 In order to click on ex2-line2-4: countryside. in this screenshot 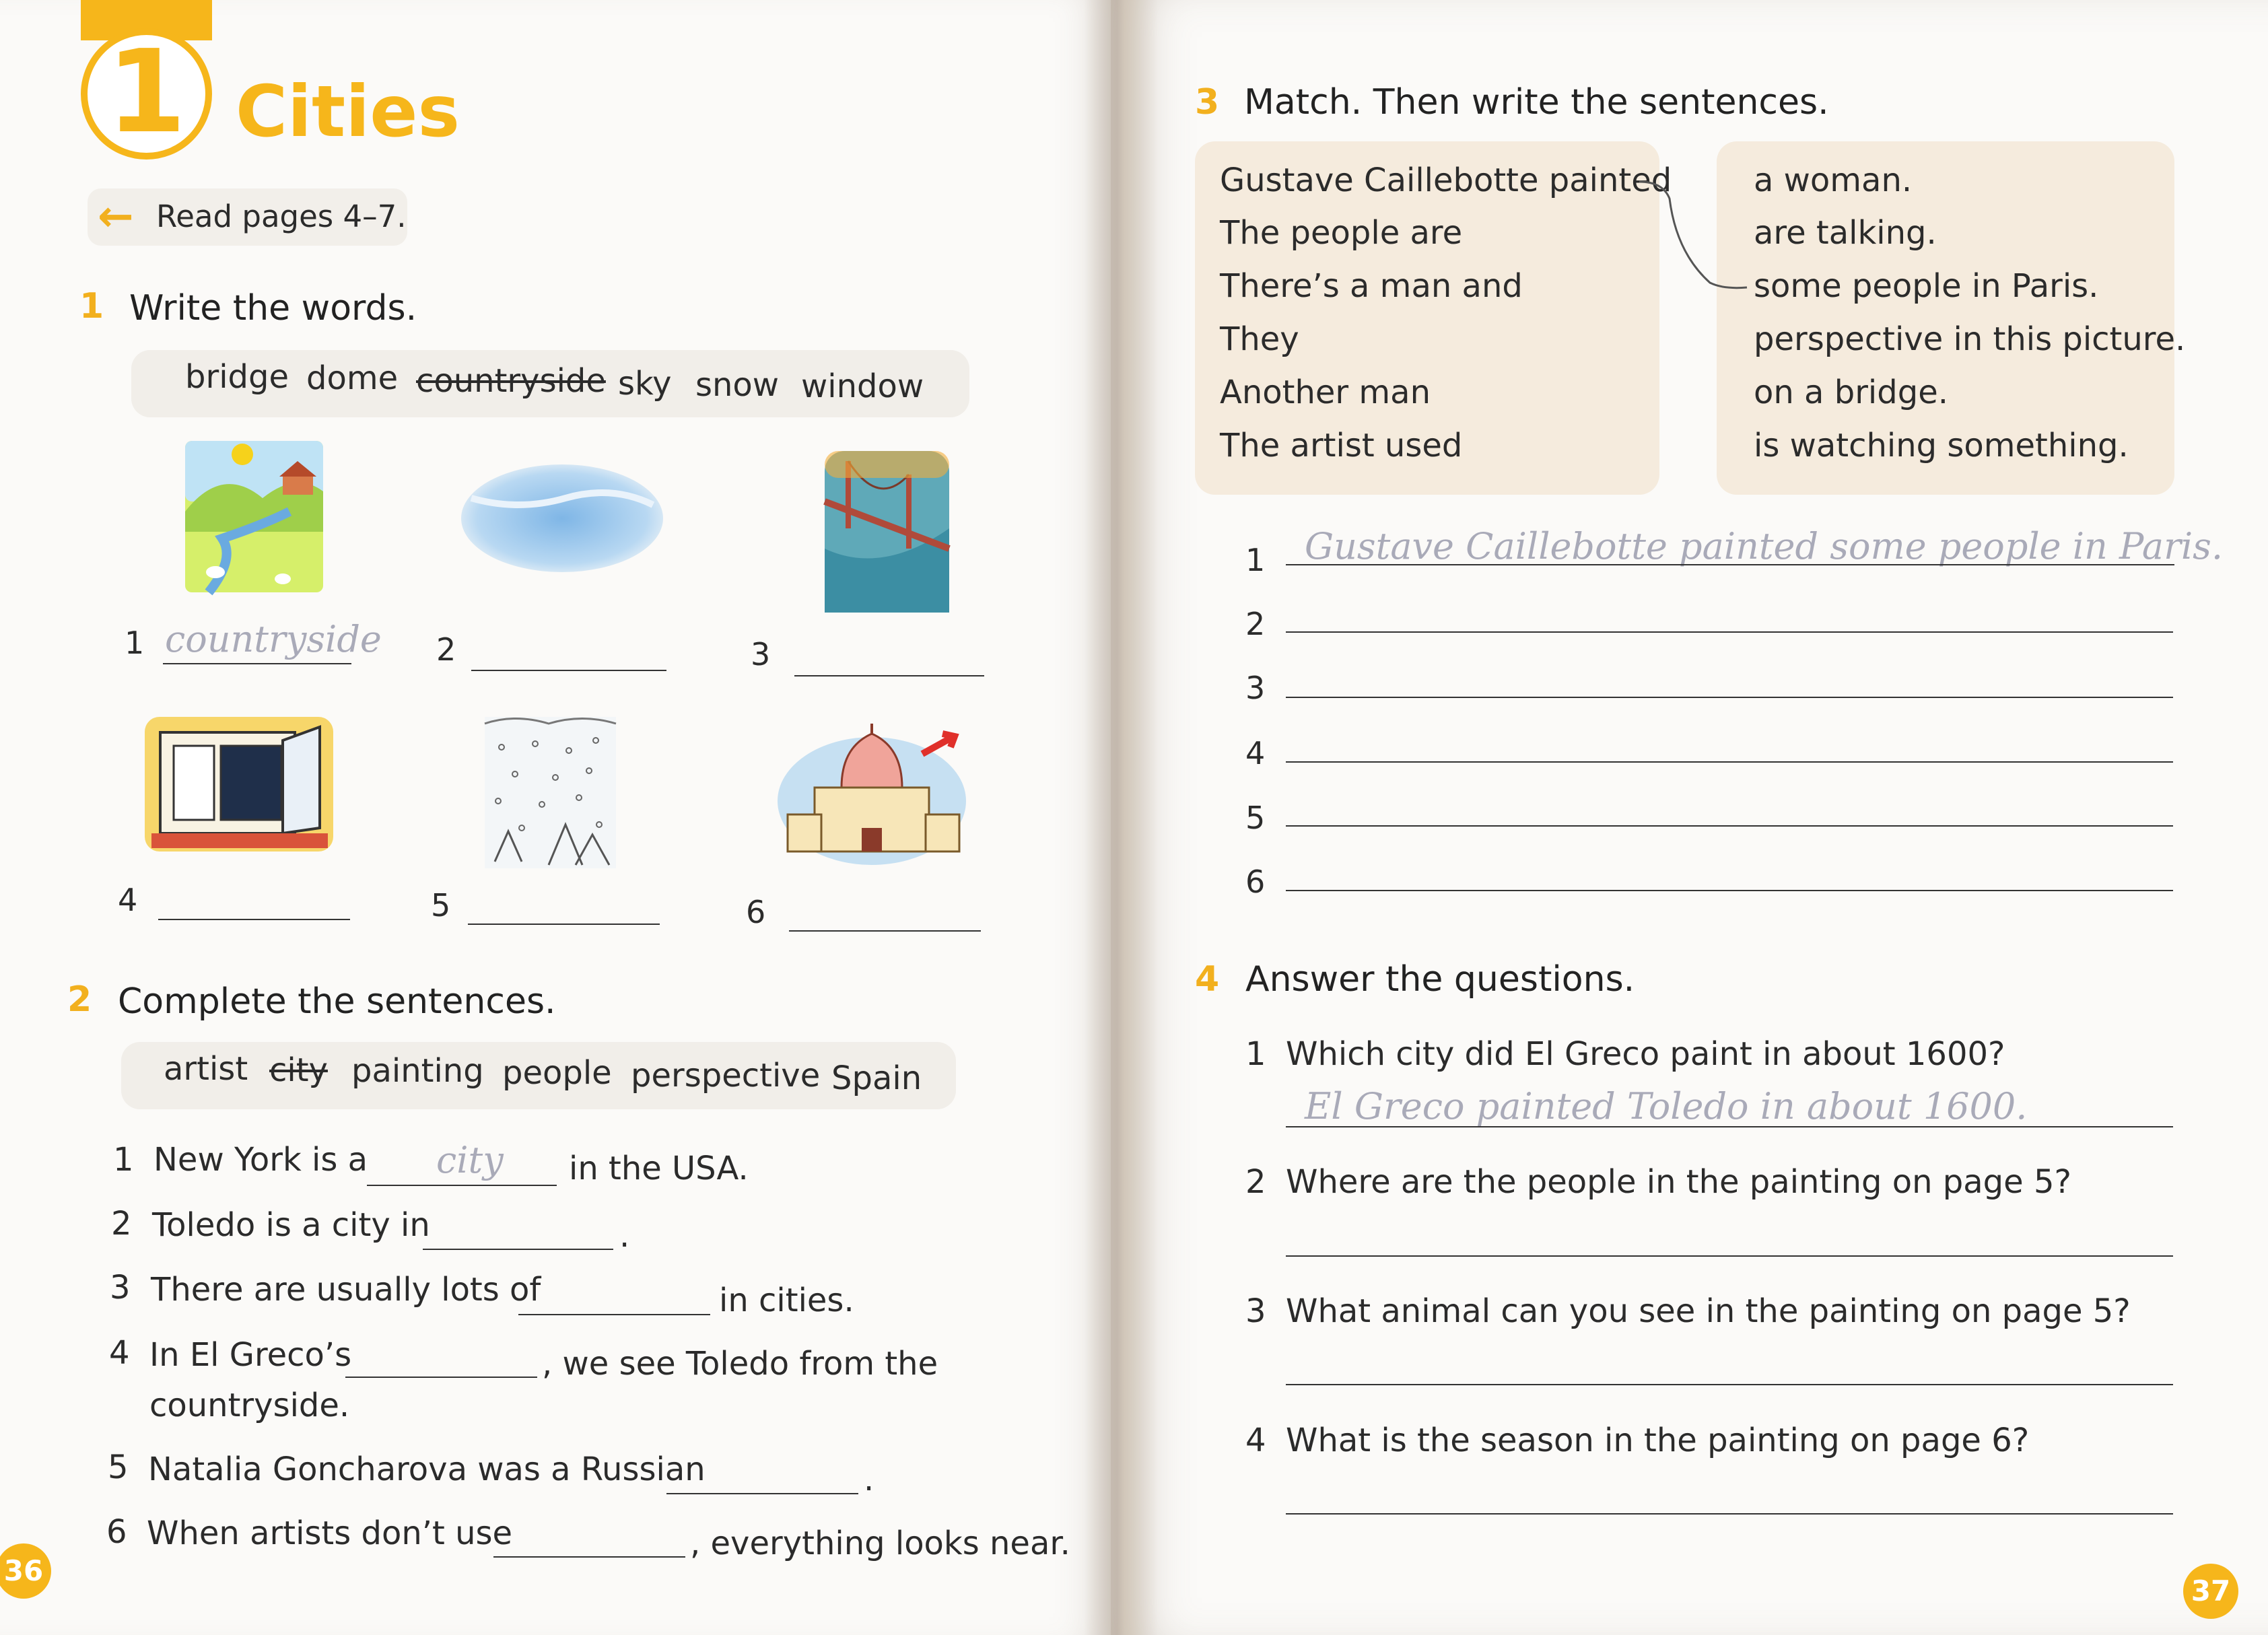, I will do `click(249, 1406)`.